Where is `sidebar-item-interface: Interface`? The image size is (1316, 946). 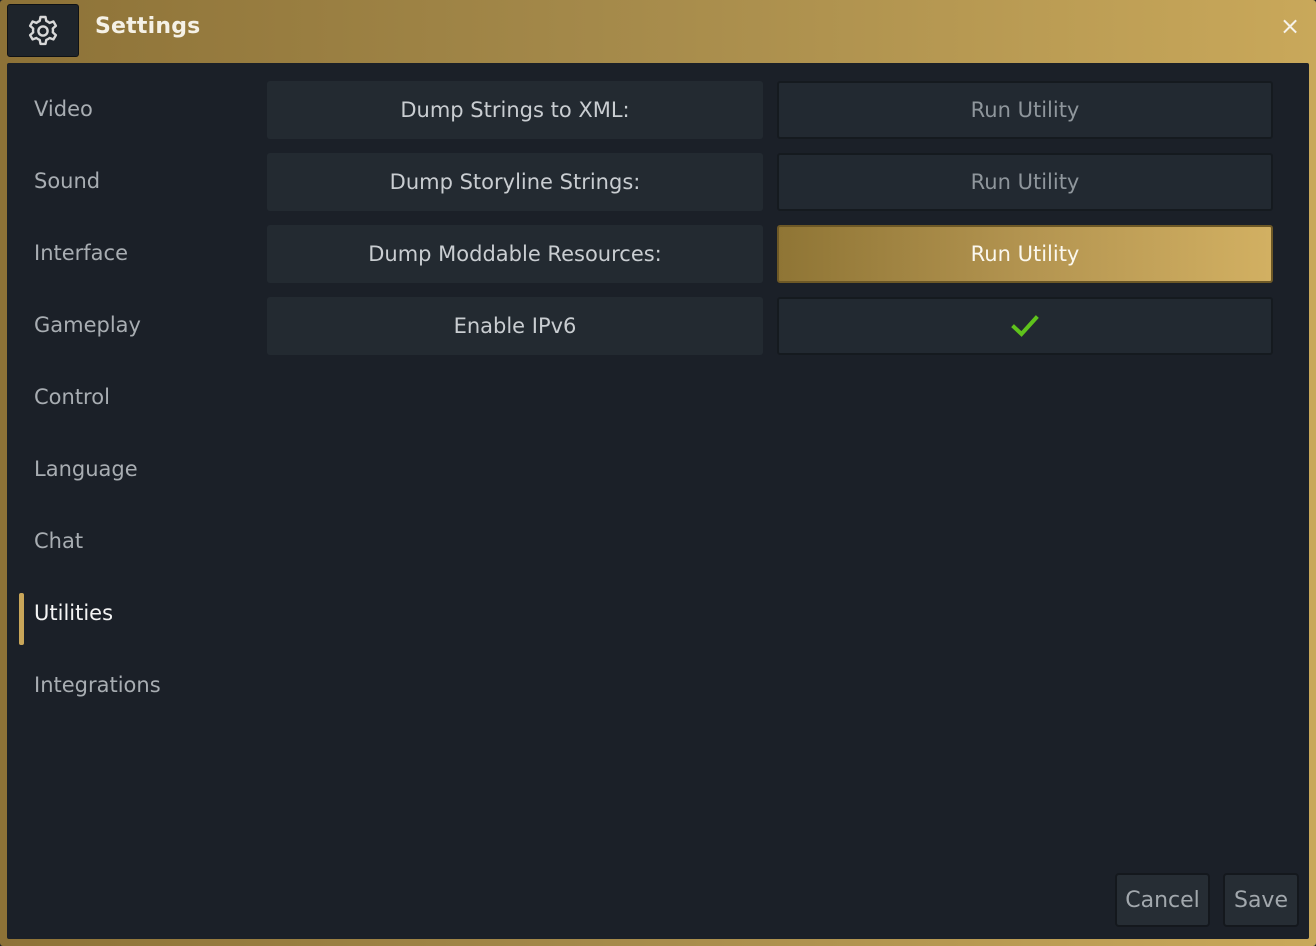 sidebar-item-interface: Interface is located at coordinates (132, 253).